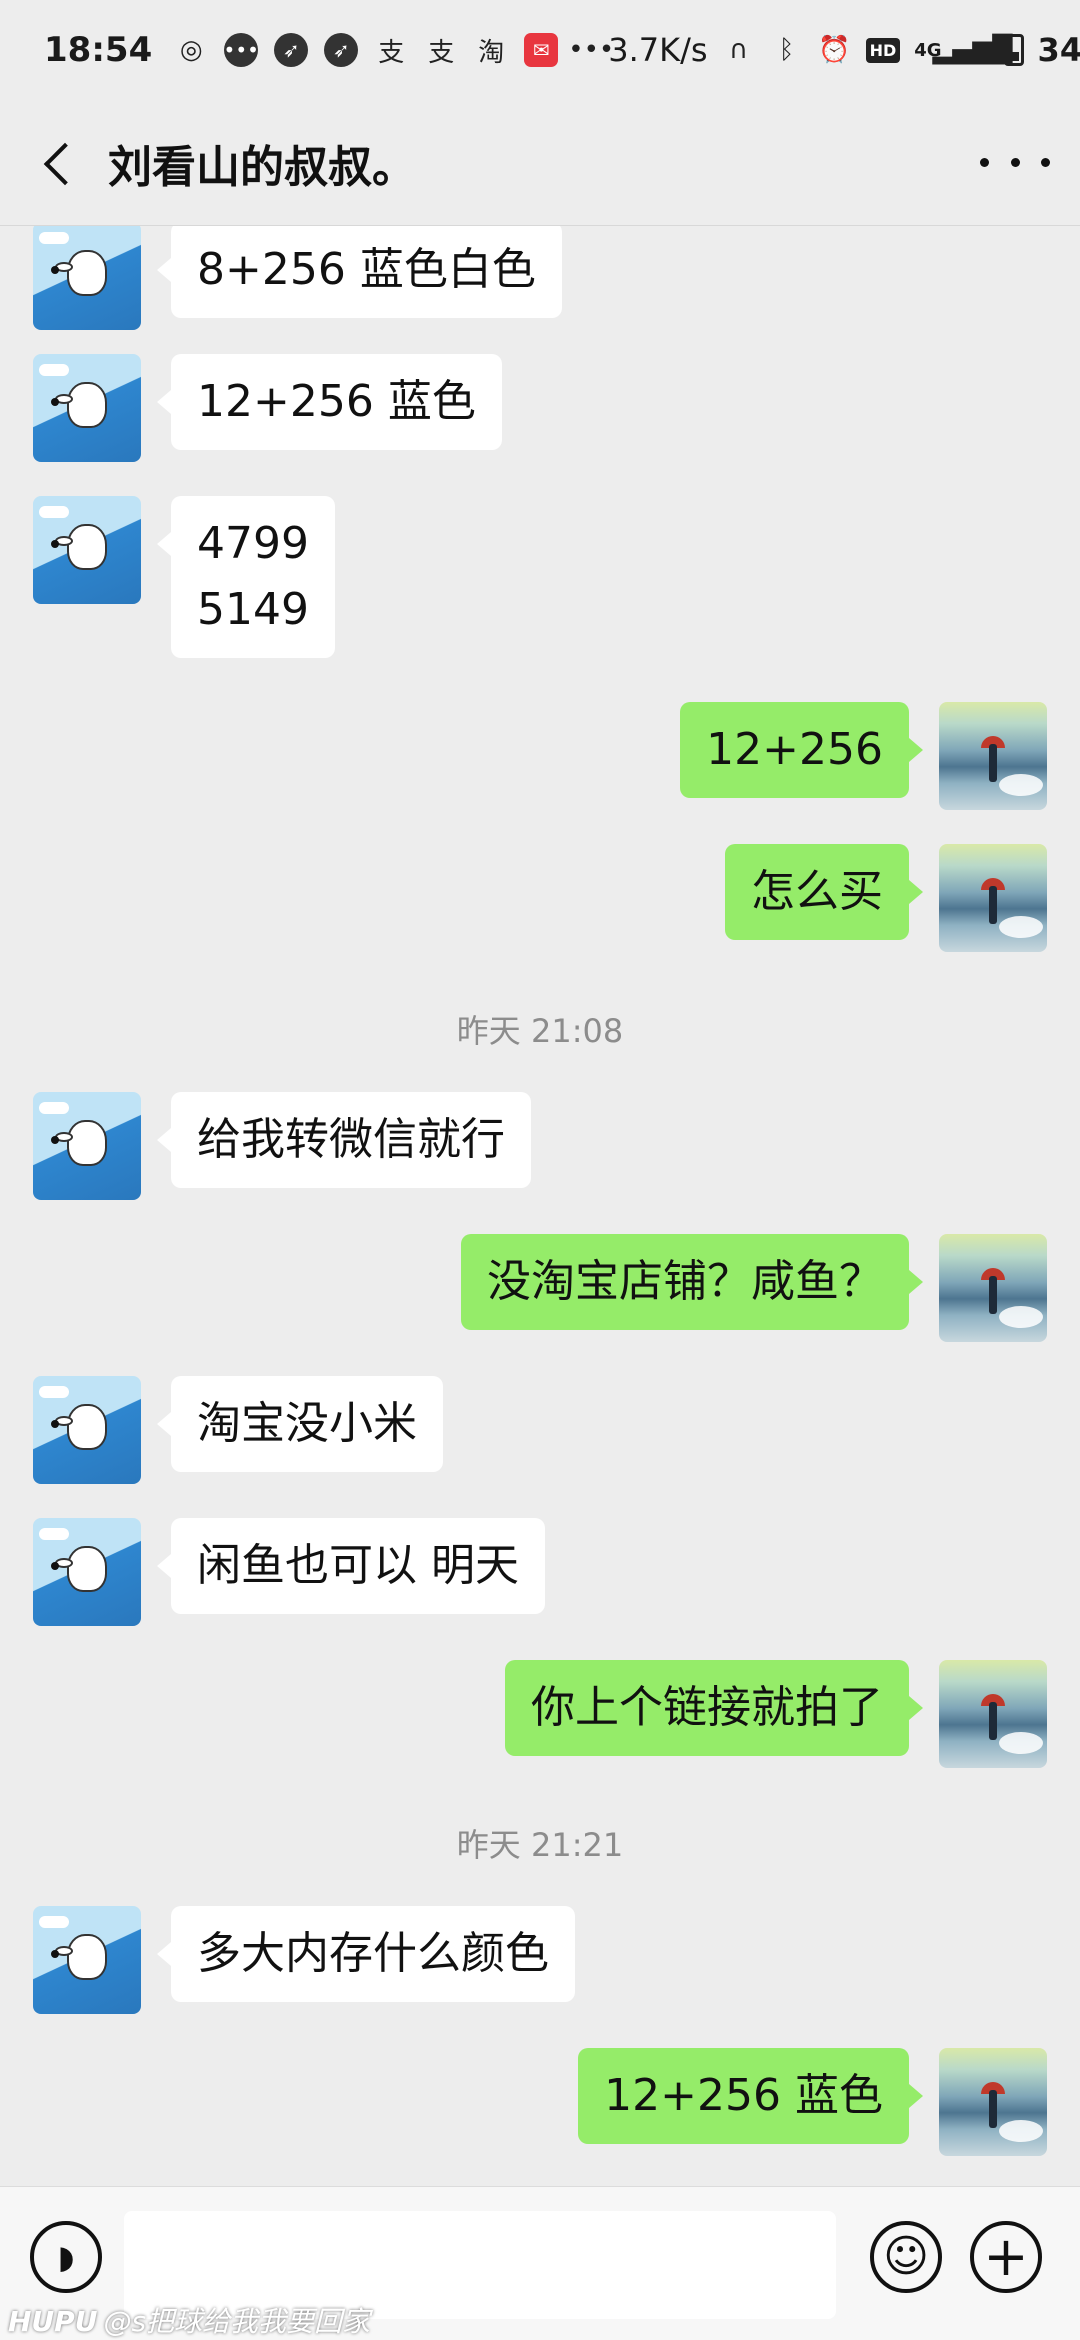 This screenshot has width=1080, height=2340. I want to click on bluetooth-icon: ᛒ, so click(786, 50).